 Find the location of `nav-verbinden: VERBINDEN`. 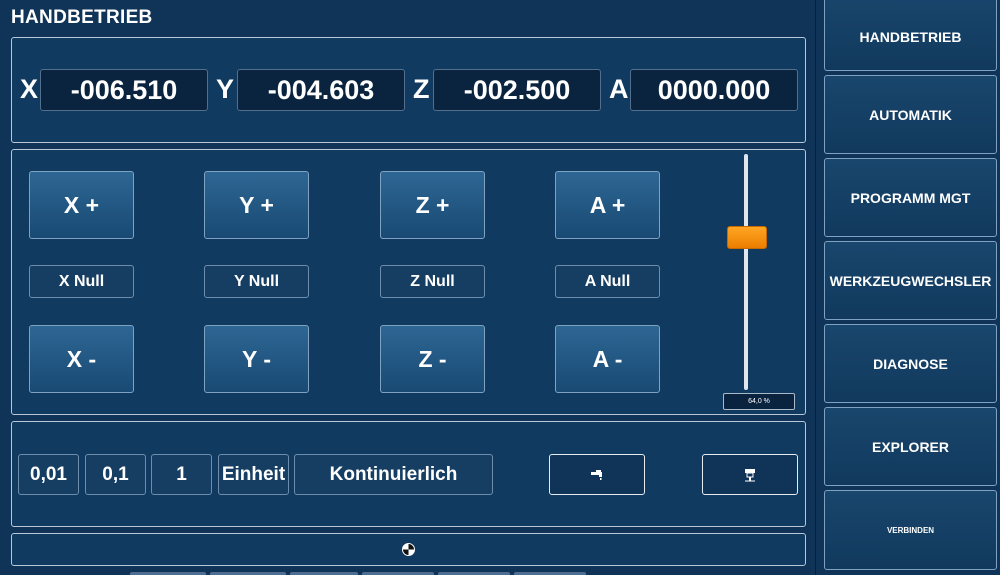

nav-verbinden: VERBINDEN is located at coordinates (910, 530).